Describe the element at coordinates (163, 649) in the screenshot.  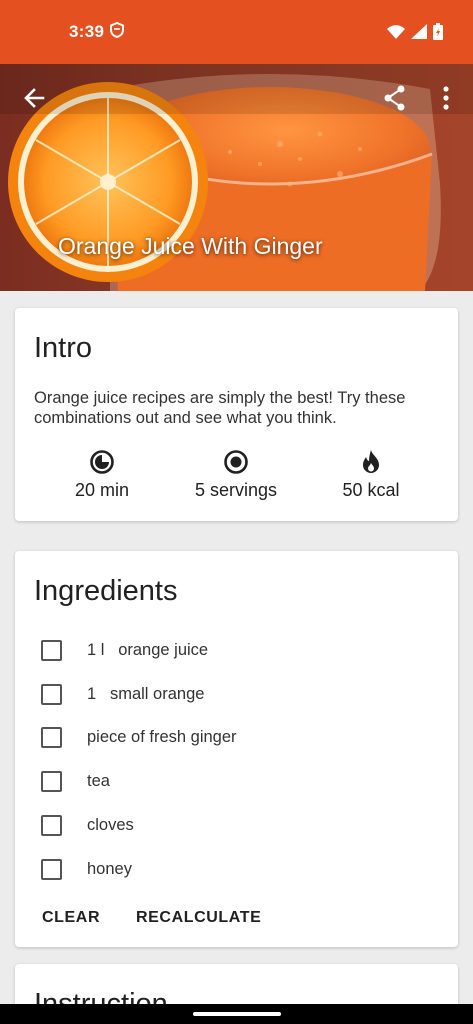
I see `ingredient-name: orange juice` at that location.